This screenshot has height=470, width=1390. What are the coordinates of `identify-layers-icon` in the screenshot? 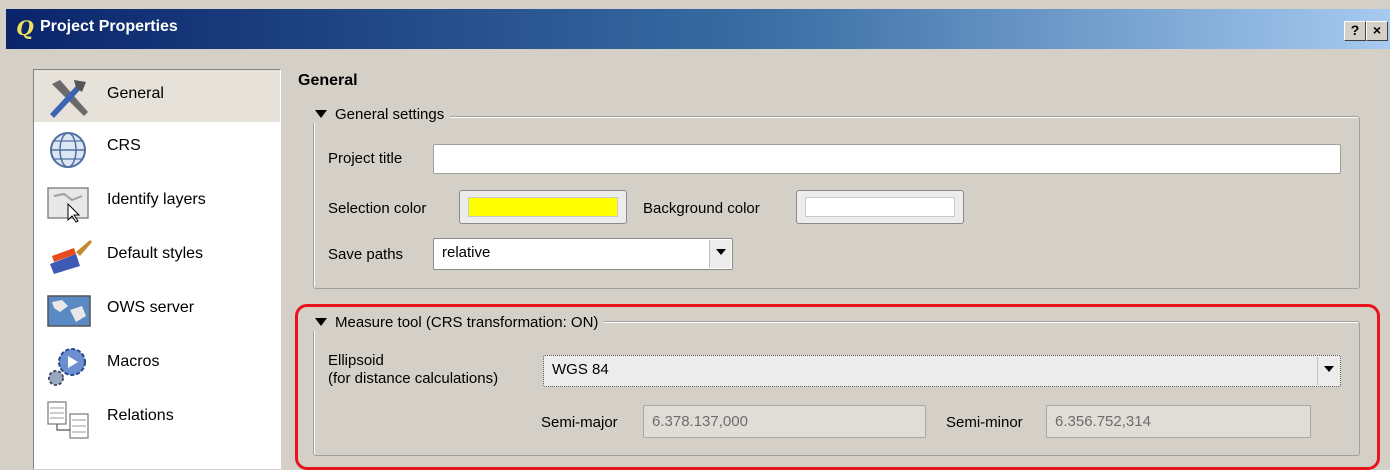 It's located at (68, 205).